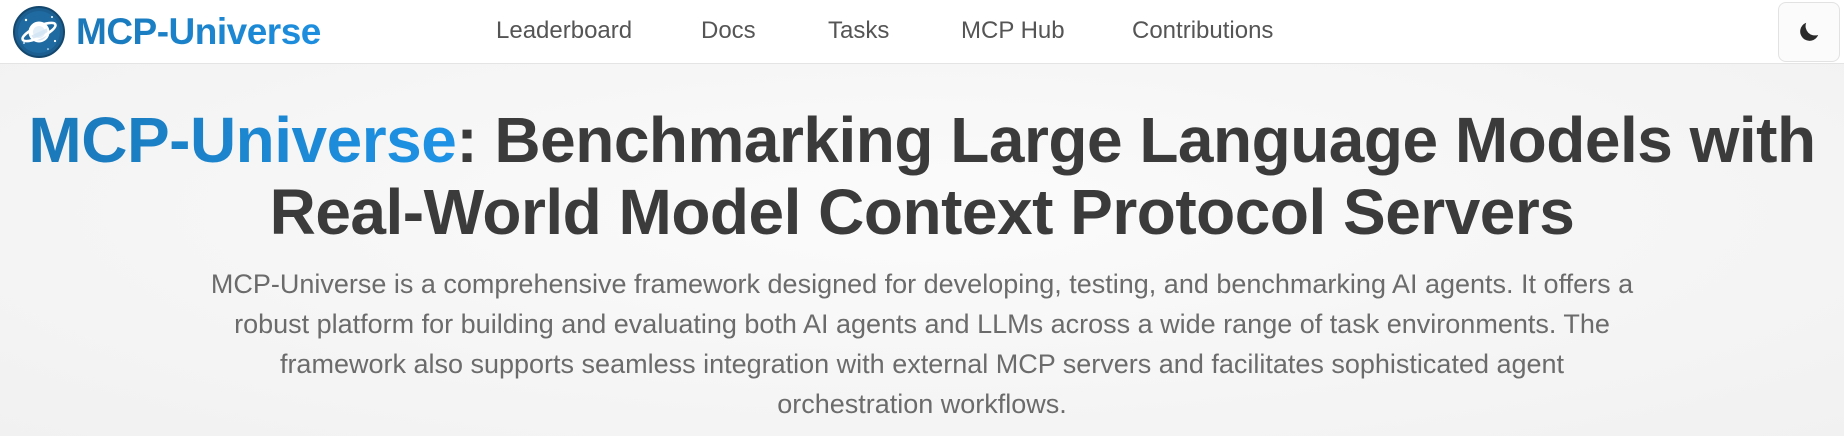 This screenshot has height=436, width=1844. Describe the element at coordinates (728, 31) in the screenshot. I see `nav-docs: Docs` at that location.